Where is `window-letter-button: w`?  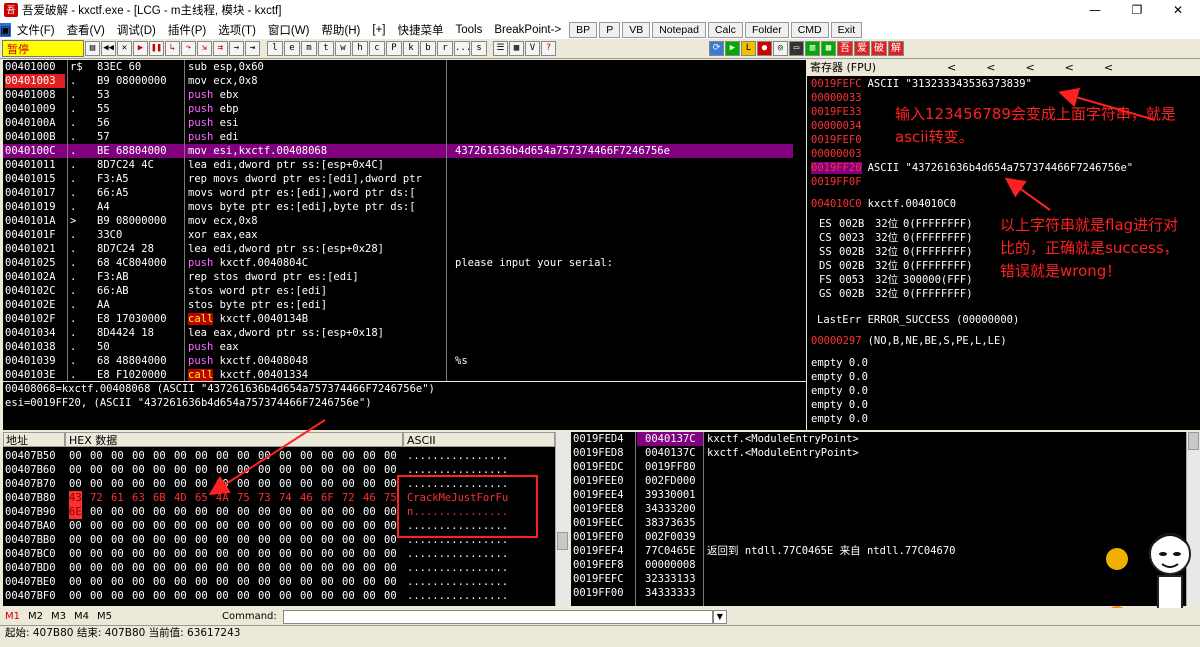 window-letter-button: w is located at coordinates (343, 48).